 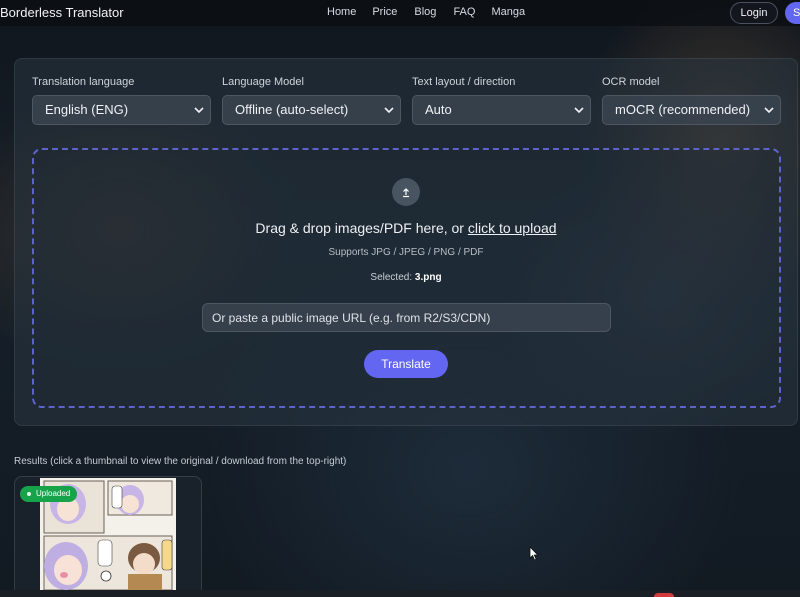 What do you see at coordinates (406, 317) in the screenshot?
I see `image-url-input` at bounding box center [406, 317].